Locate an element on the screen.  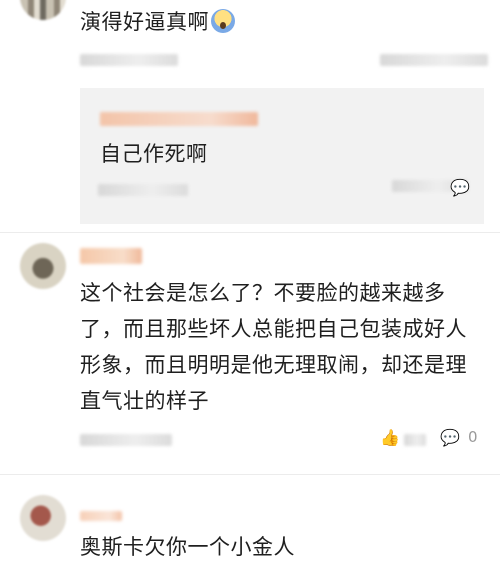
comment-text-line: 形象，而且明明是他无理取闹，却还是理 is located at coordinates (273, 365).